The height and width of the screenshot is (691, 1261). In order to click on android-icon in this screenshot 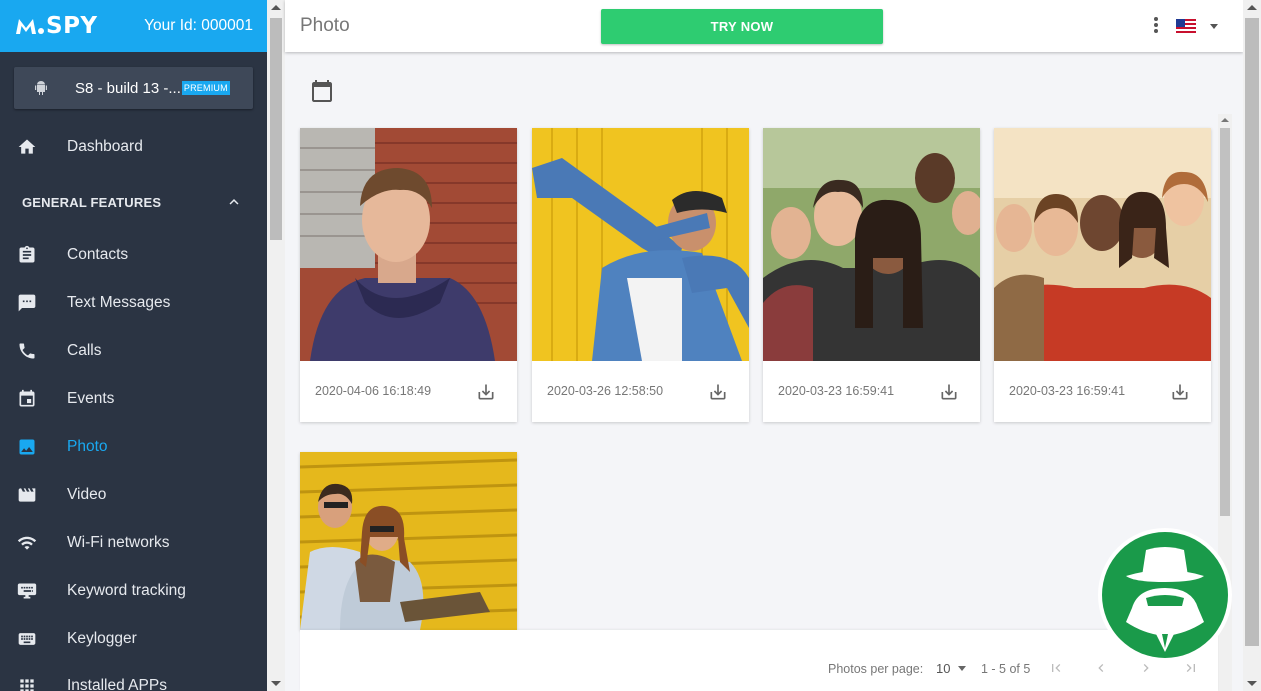, I will do `click(41, 88)`.